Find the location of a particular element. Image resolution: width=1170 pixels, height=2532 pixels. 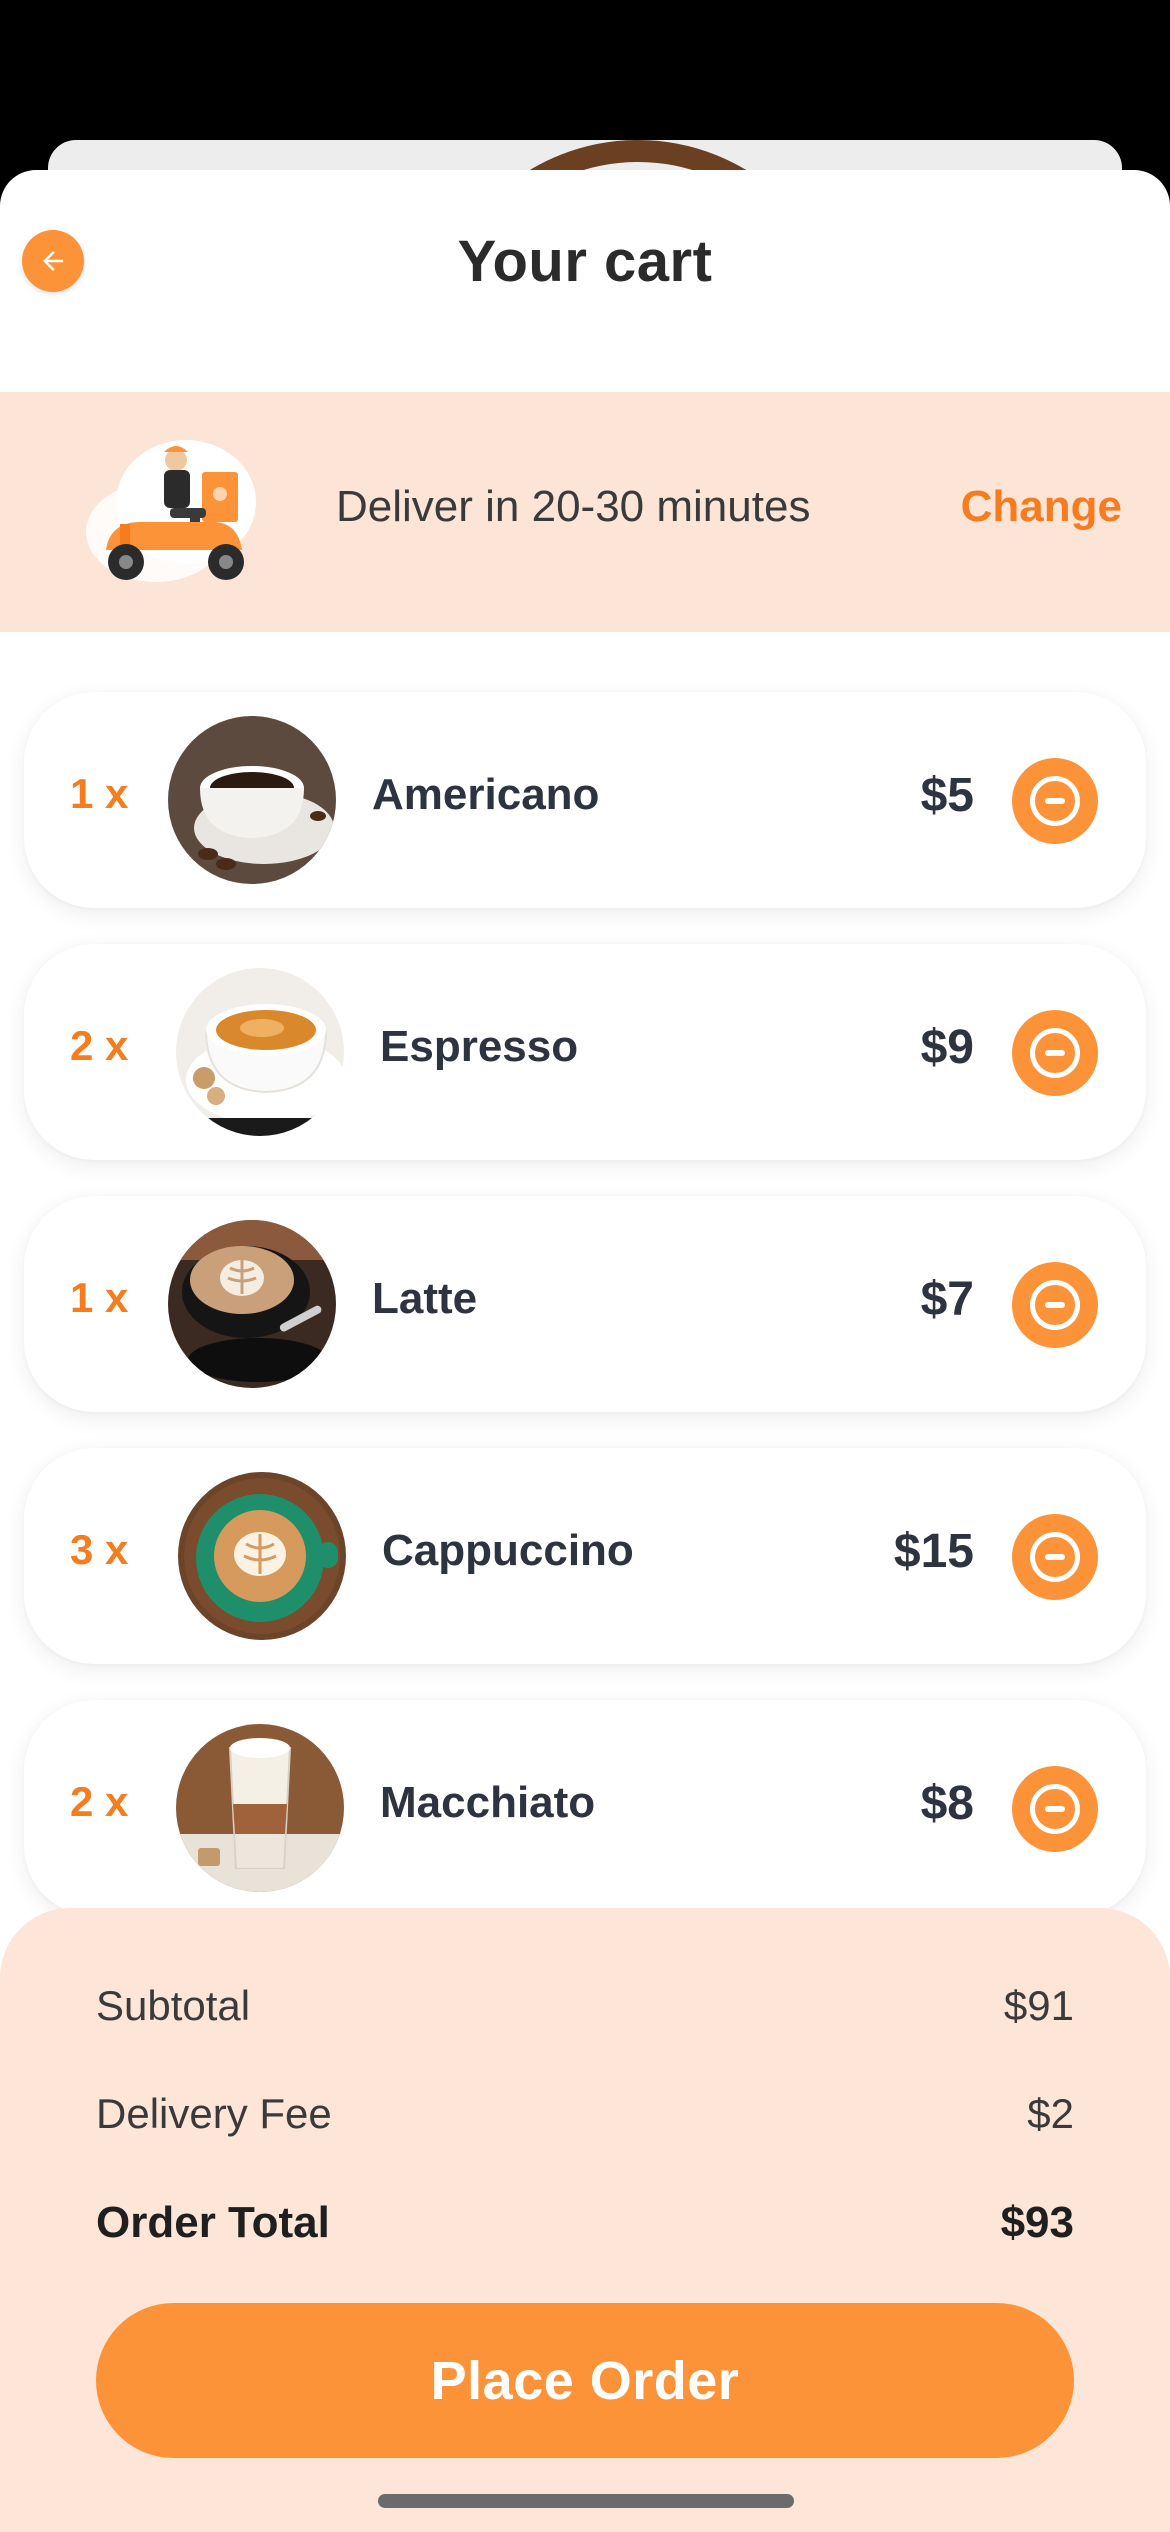

item-name: Espresso is located at coordinates (479, 1046).